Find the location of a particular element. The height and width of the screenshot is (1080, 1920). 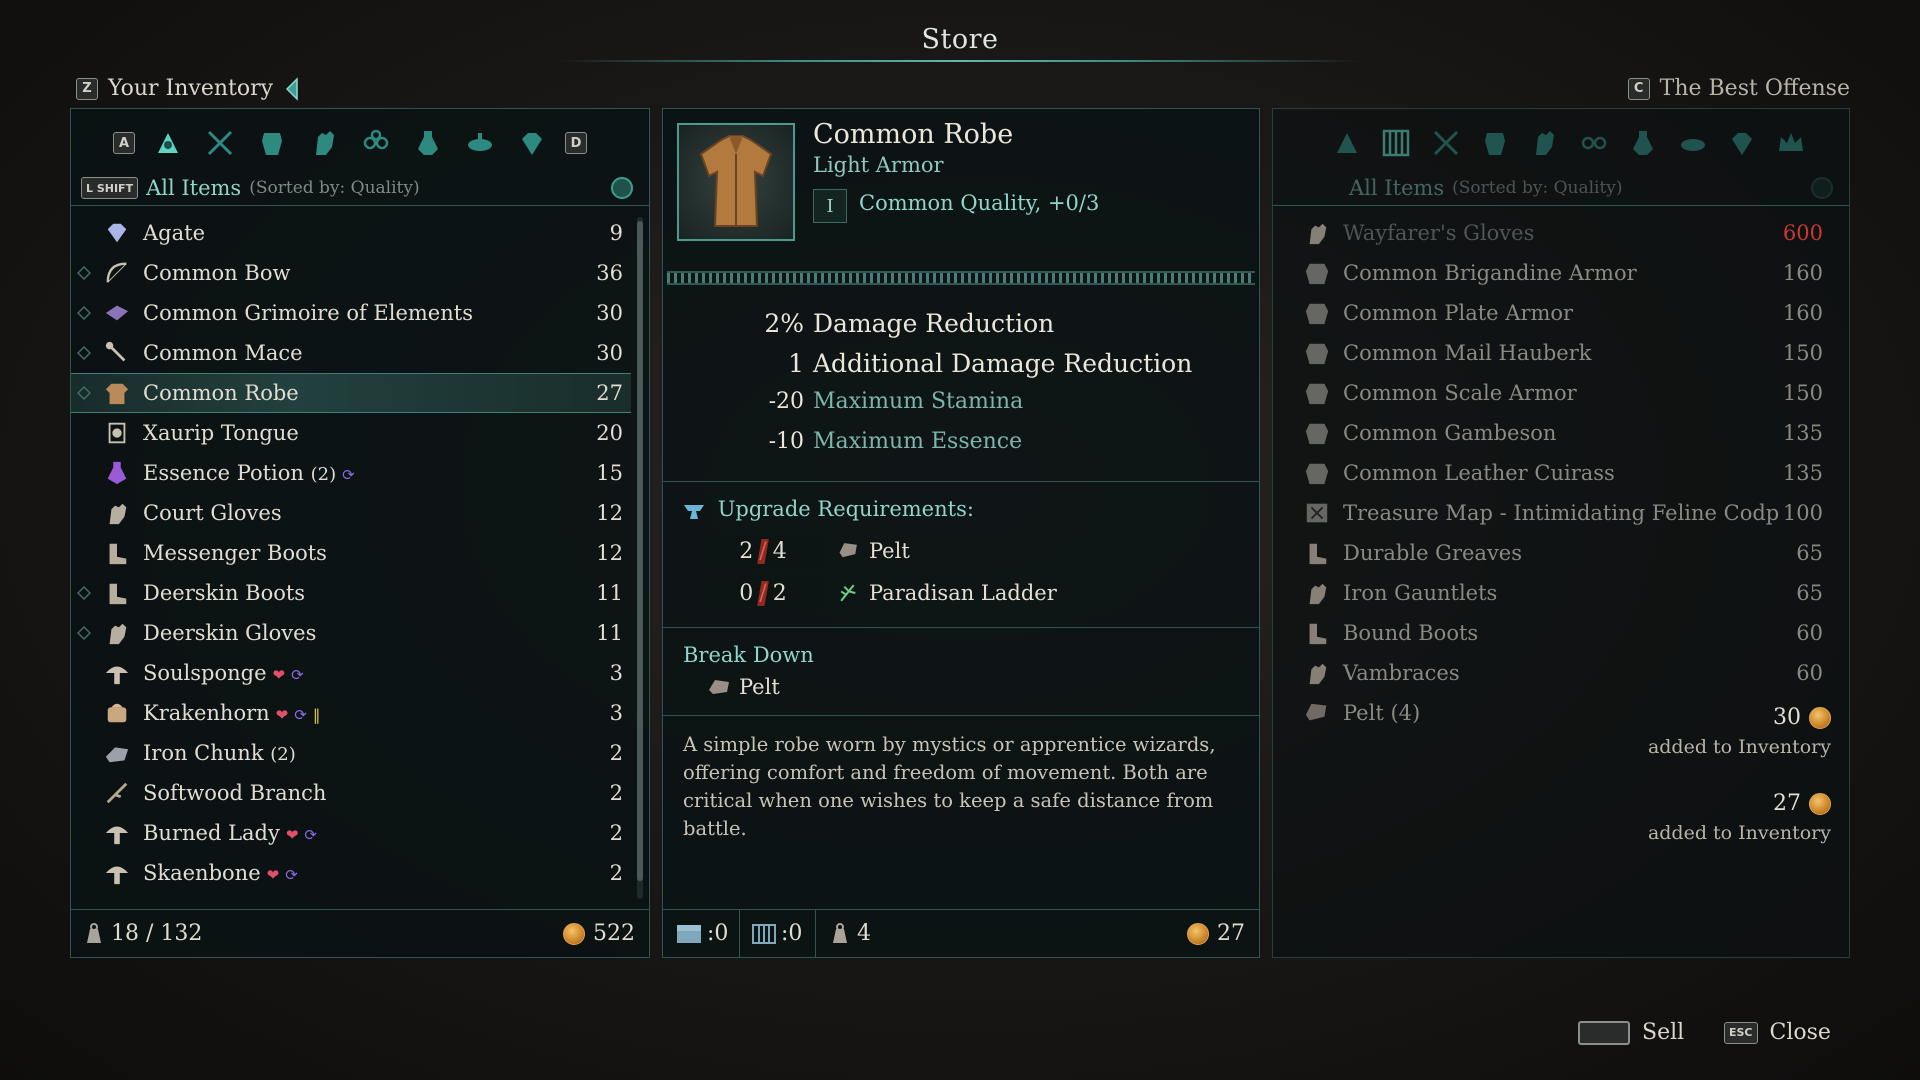

tab-special is located at coordinates (1791, 143).